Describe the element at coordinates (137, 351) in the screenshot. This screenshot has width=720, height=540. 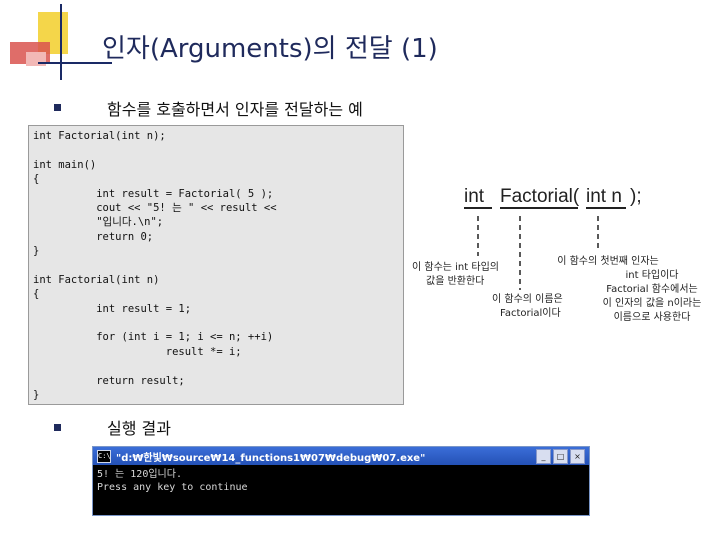
I see `code-line: result *= i;` at that location.